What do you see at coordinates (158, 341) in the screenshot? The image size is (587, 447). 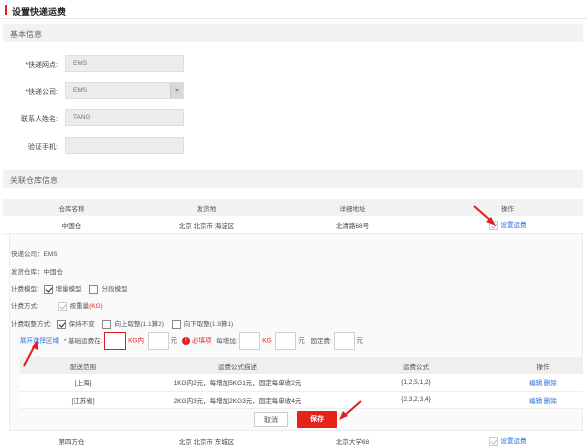 I see `base-price-input` at bounding box center [158, 341].